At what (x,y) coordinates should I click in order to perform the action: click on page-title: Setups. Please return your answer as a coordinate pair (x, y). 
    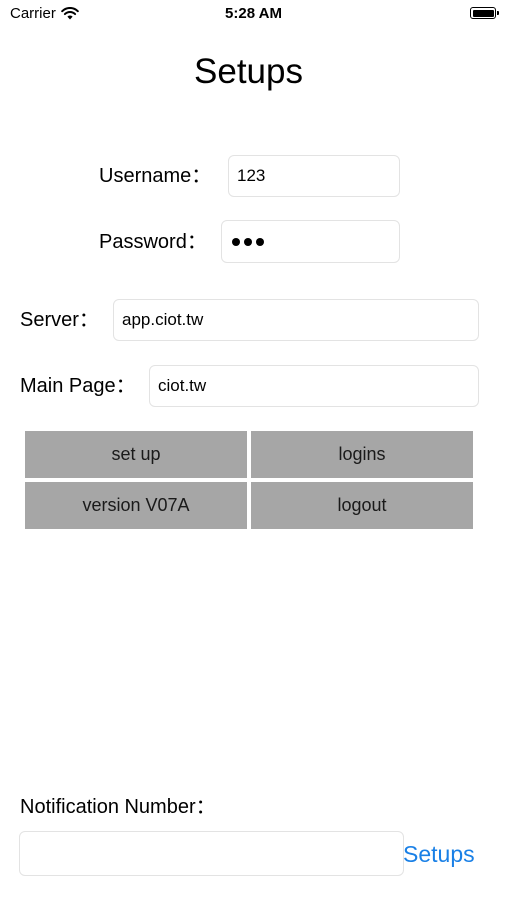
    Looking at the image, I should click on (248, 71).